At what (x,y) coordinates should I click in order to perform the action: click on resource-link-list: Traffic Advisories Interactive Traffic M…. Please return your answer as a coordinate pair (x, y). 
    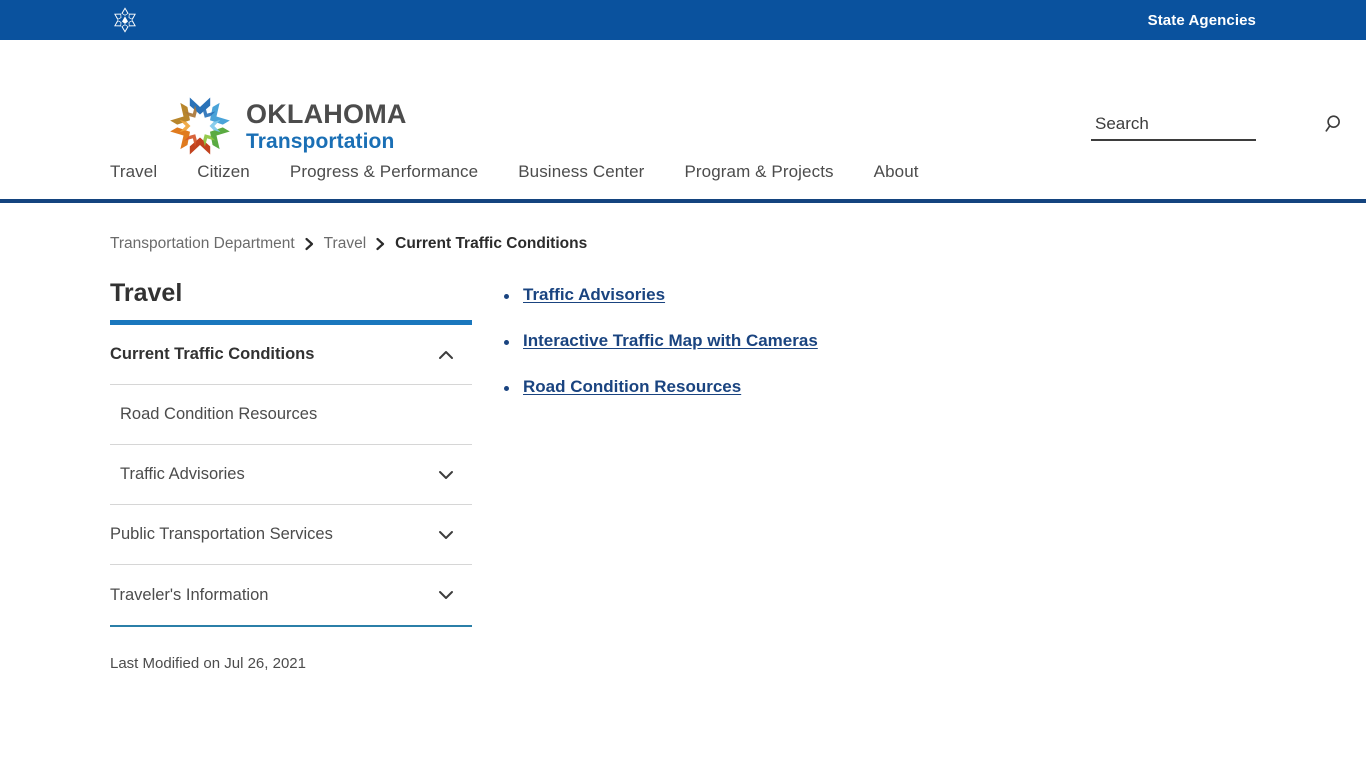
    Looking at the image, I should click on (657, 341).